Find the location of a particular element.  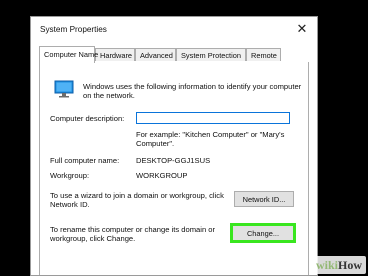

intro-line-2: on the network. is located at coordinates (109, 95).